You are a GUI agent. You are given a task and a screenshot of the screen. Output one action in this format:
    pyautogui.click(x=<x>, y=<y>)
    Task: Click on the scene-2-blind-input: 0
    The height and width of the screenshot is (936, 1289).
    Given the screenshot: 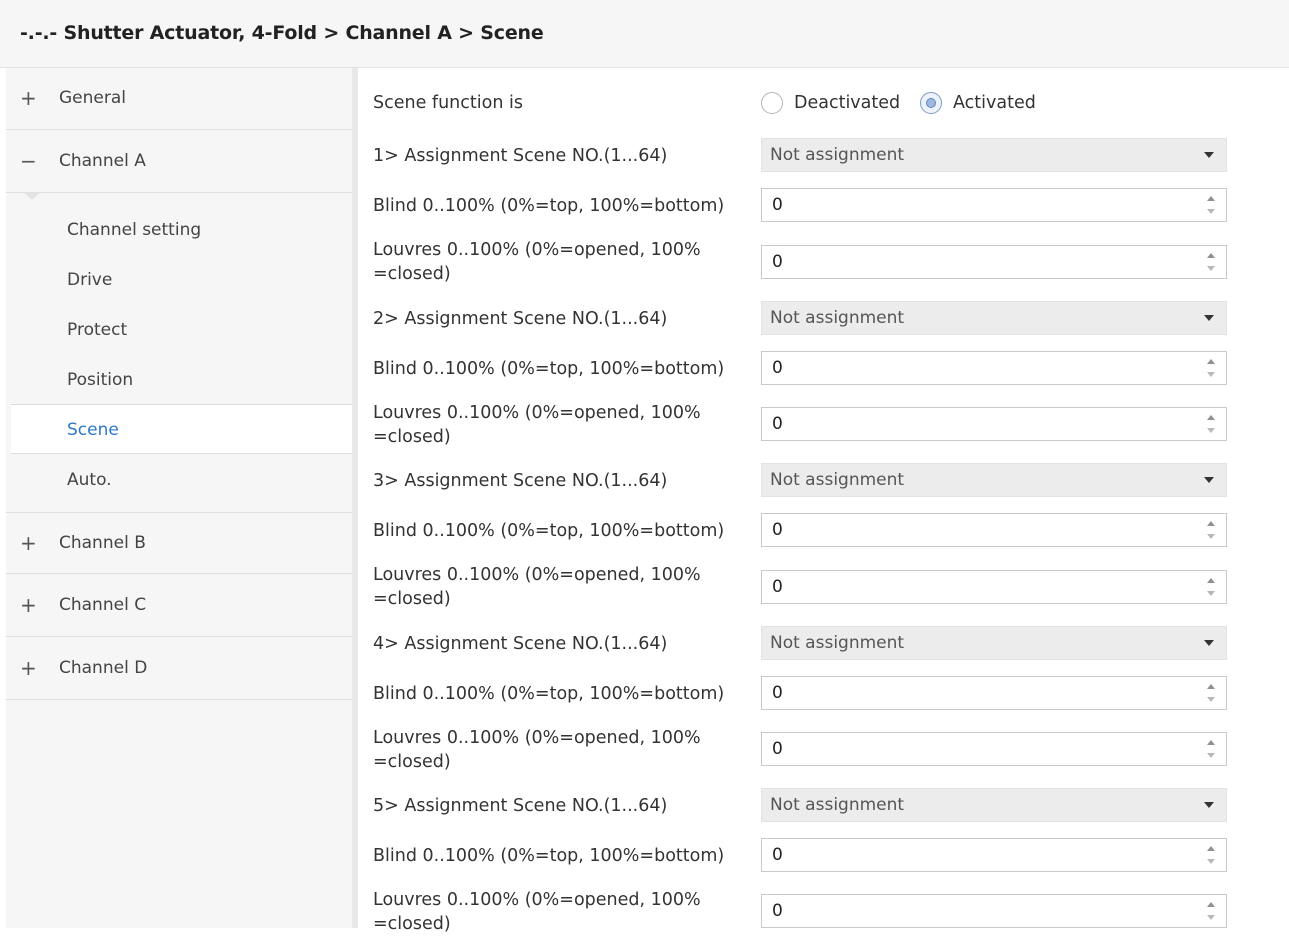 What is the action you would take?
    pyautogui.click(x=994, y=368)
    